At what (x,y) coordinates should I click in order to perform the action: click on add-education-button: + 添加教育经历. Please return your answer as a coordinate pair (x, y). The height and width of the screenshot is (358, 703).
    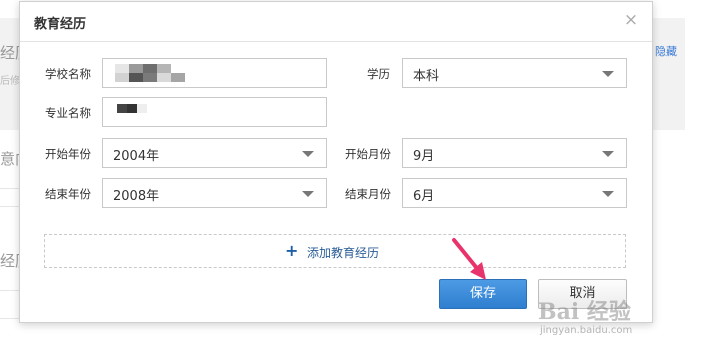
    Looking at the image, I should click on (335, 251).